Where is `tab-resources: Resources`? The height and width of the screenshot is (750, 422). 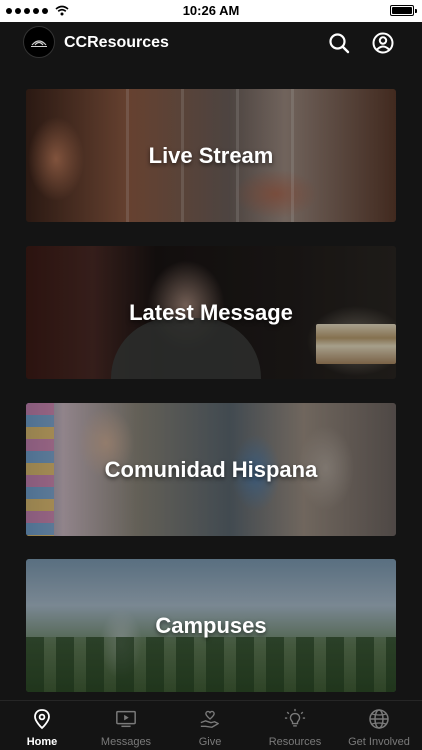 tab-resources: Resources is located at coordinates (295, 725).